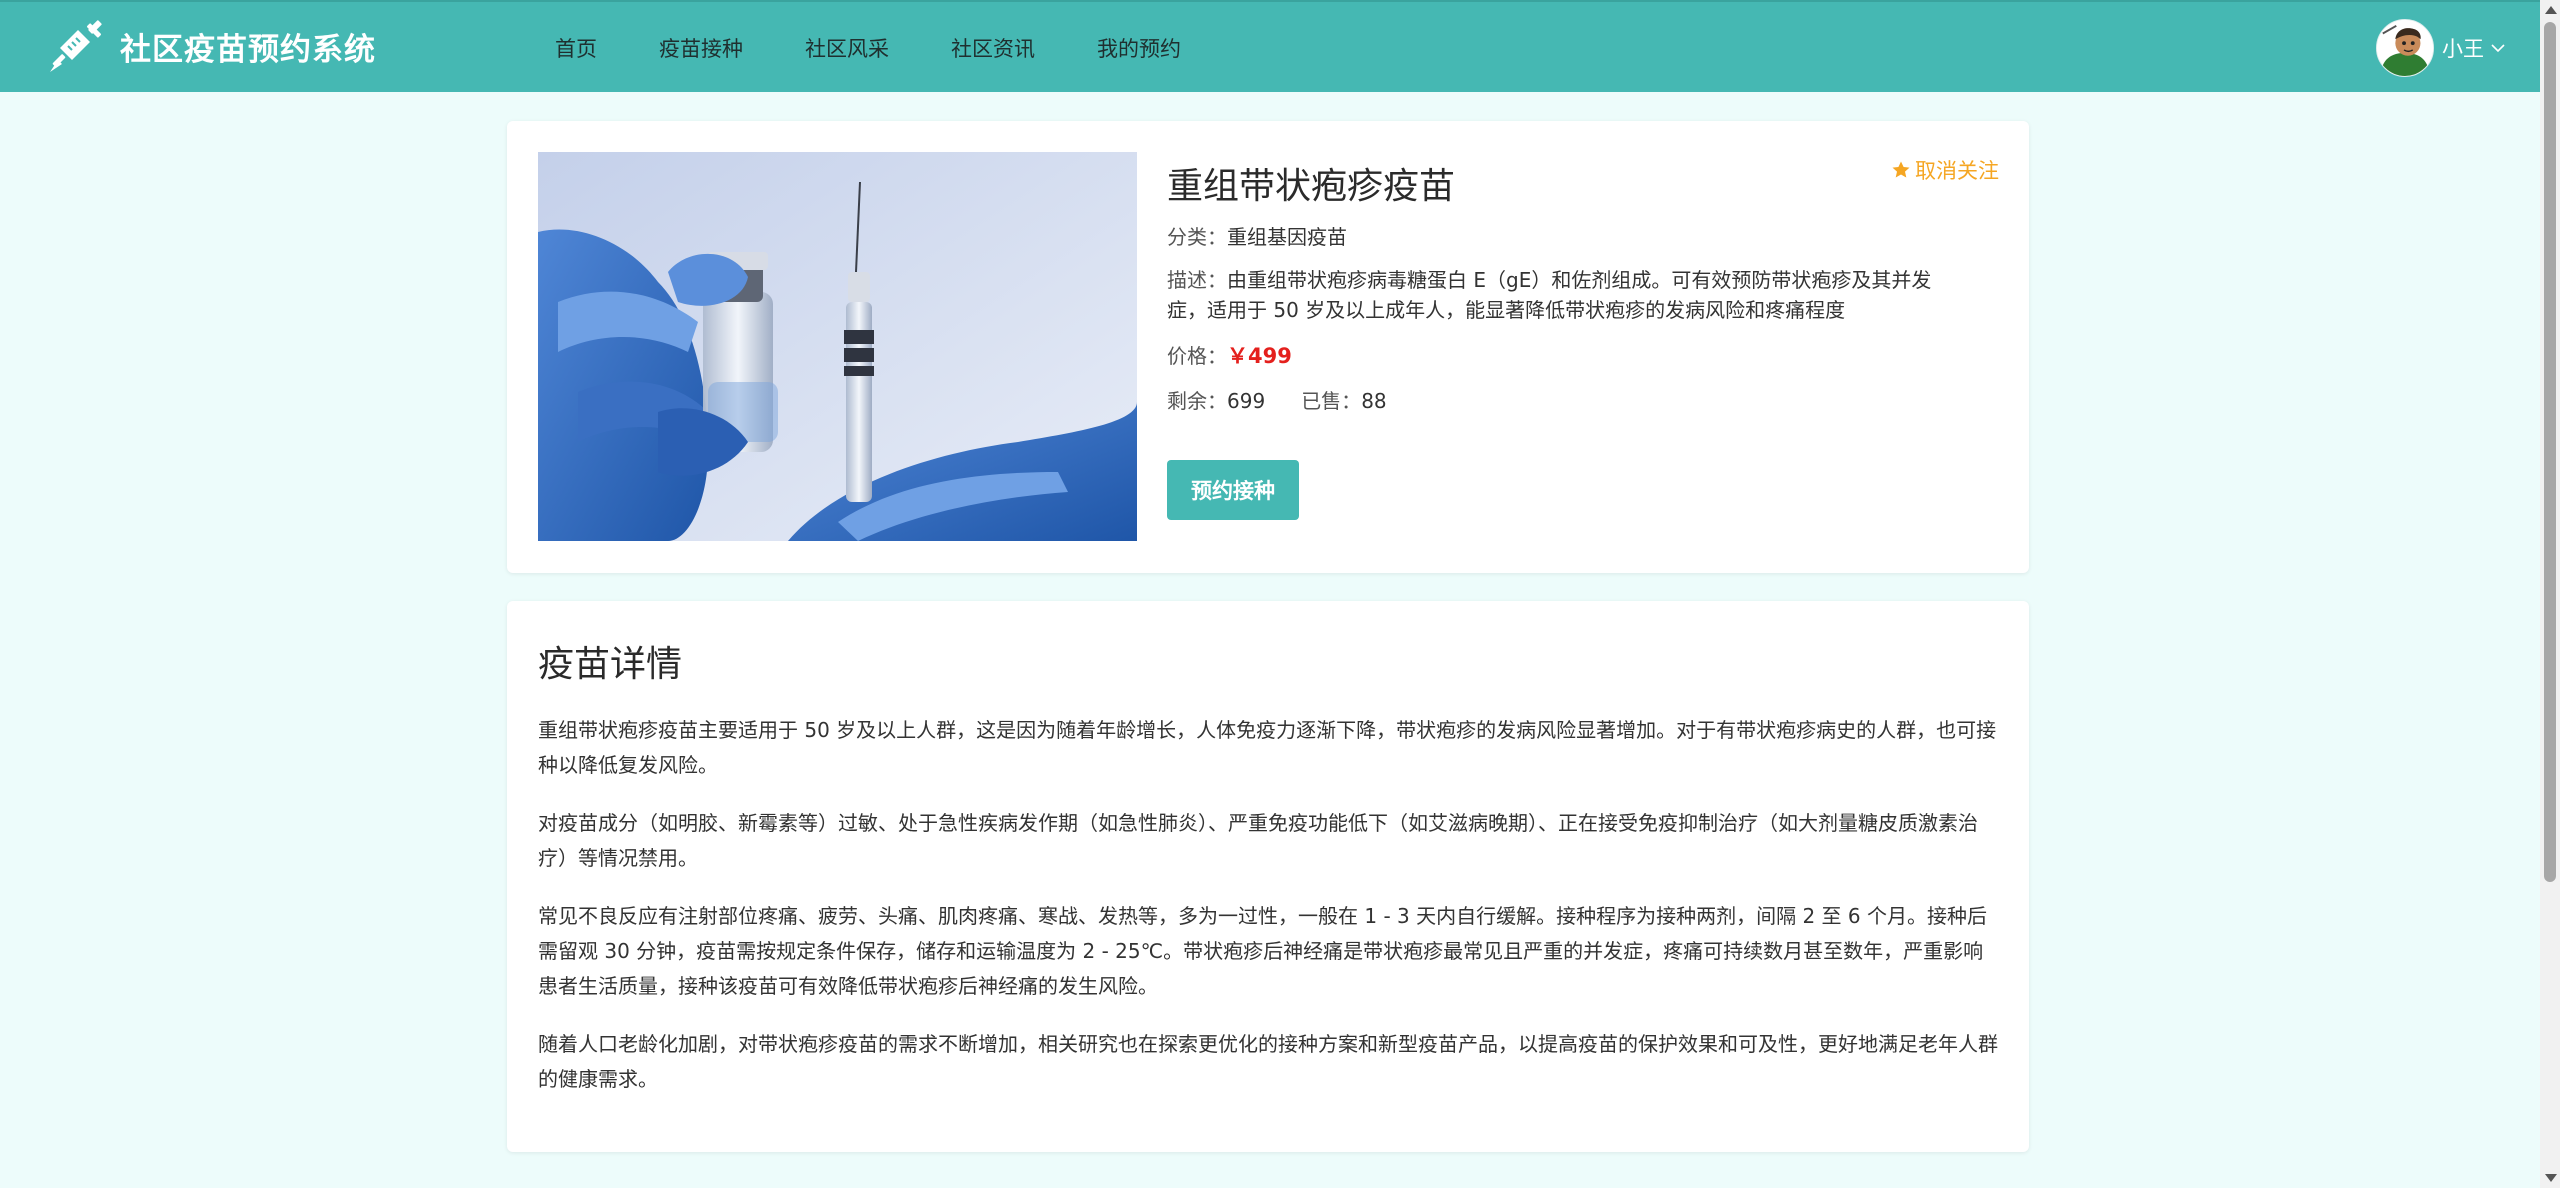 The image size is (2560, 1188). What do you see at coordinates (2551, 10) in the screenshot?
I see `scroll-up-arrow` at bounding box center [2551, 10].